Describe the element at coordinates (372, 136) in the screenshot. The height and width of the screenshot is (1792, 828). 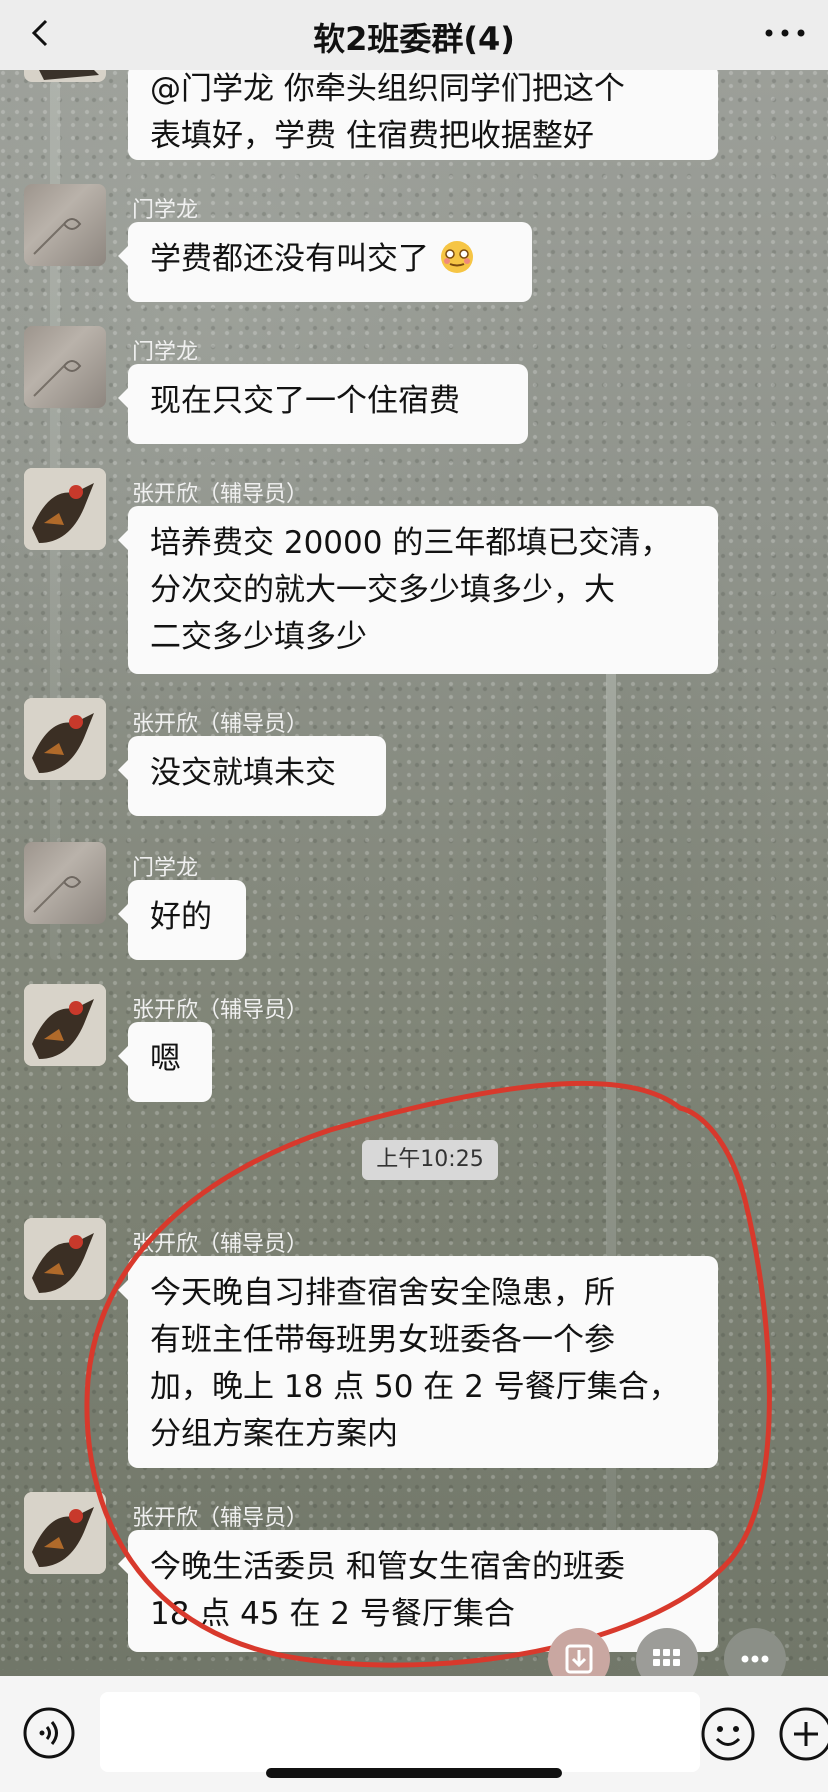
I see `message-line: 表填好，学费 住宿费把收据整好` at that location.